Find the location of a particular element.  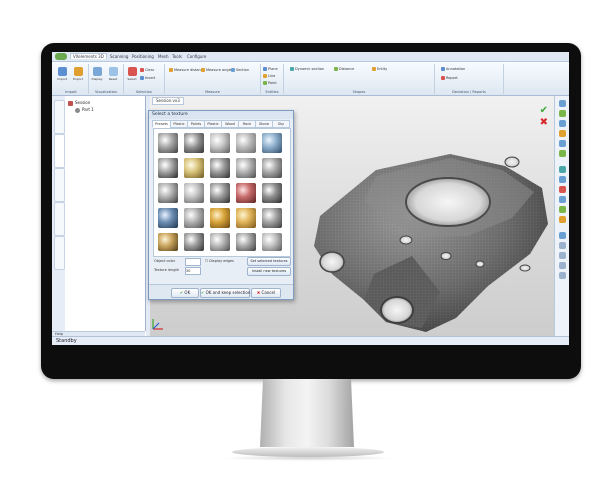

fit-view-icon is located at coordinates (562, 153).